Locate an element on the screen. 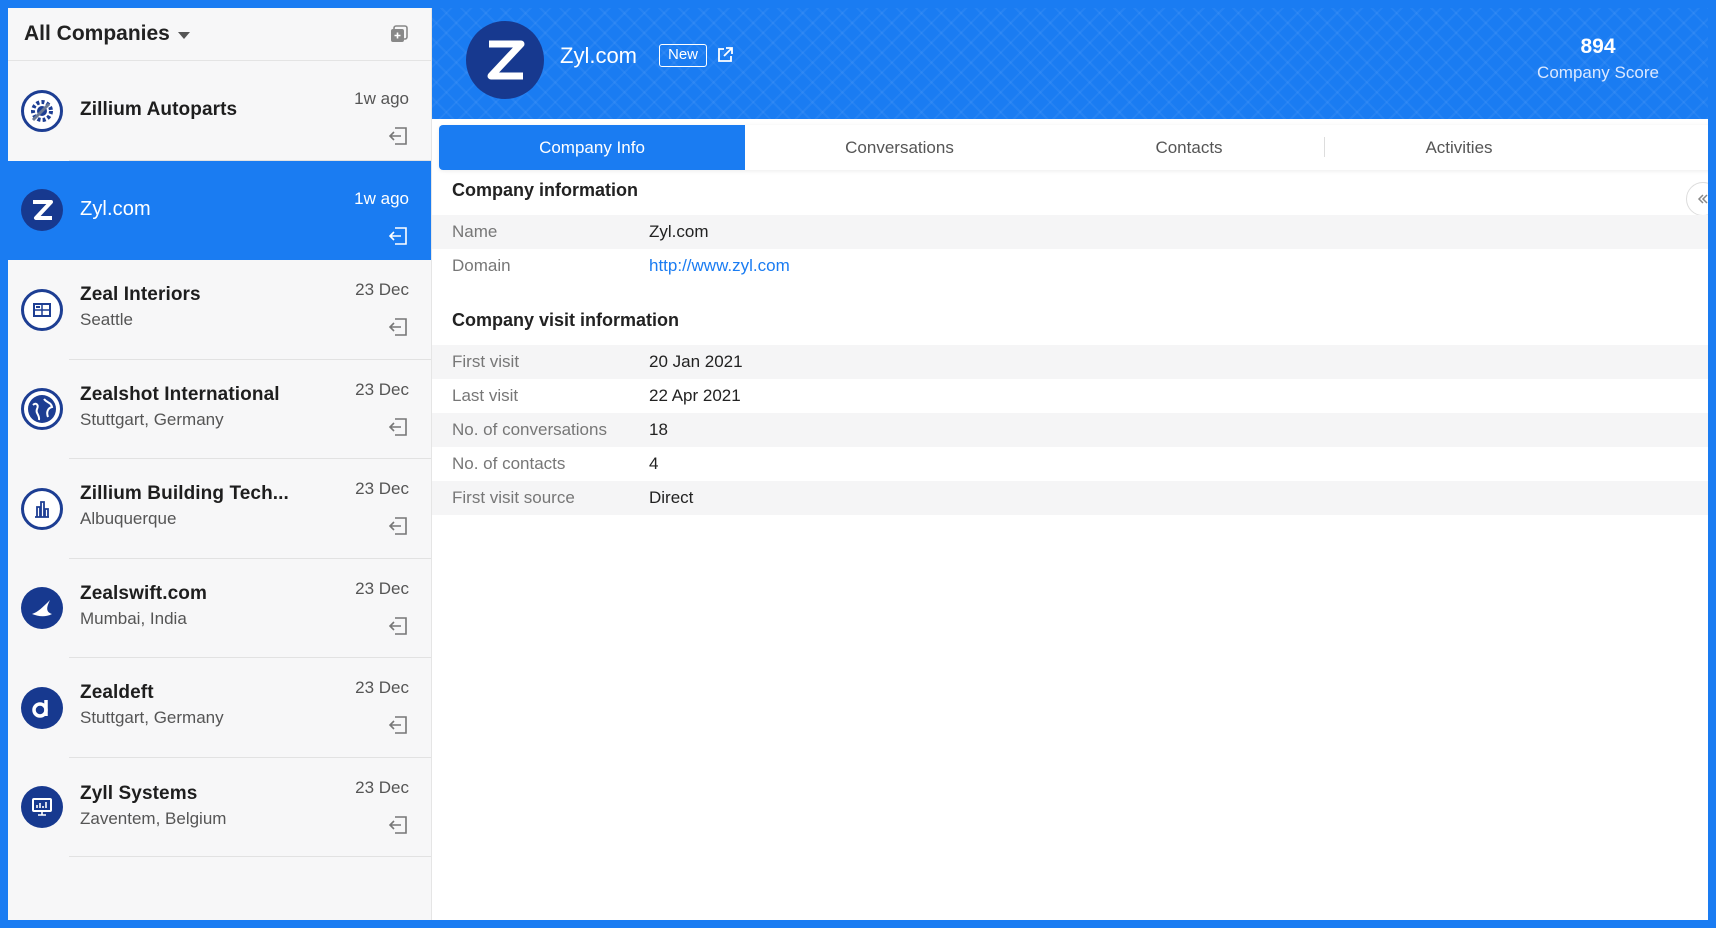  add-company-icon is located at coordinates (399, 34).